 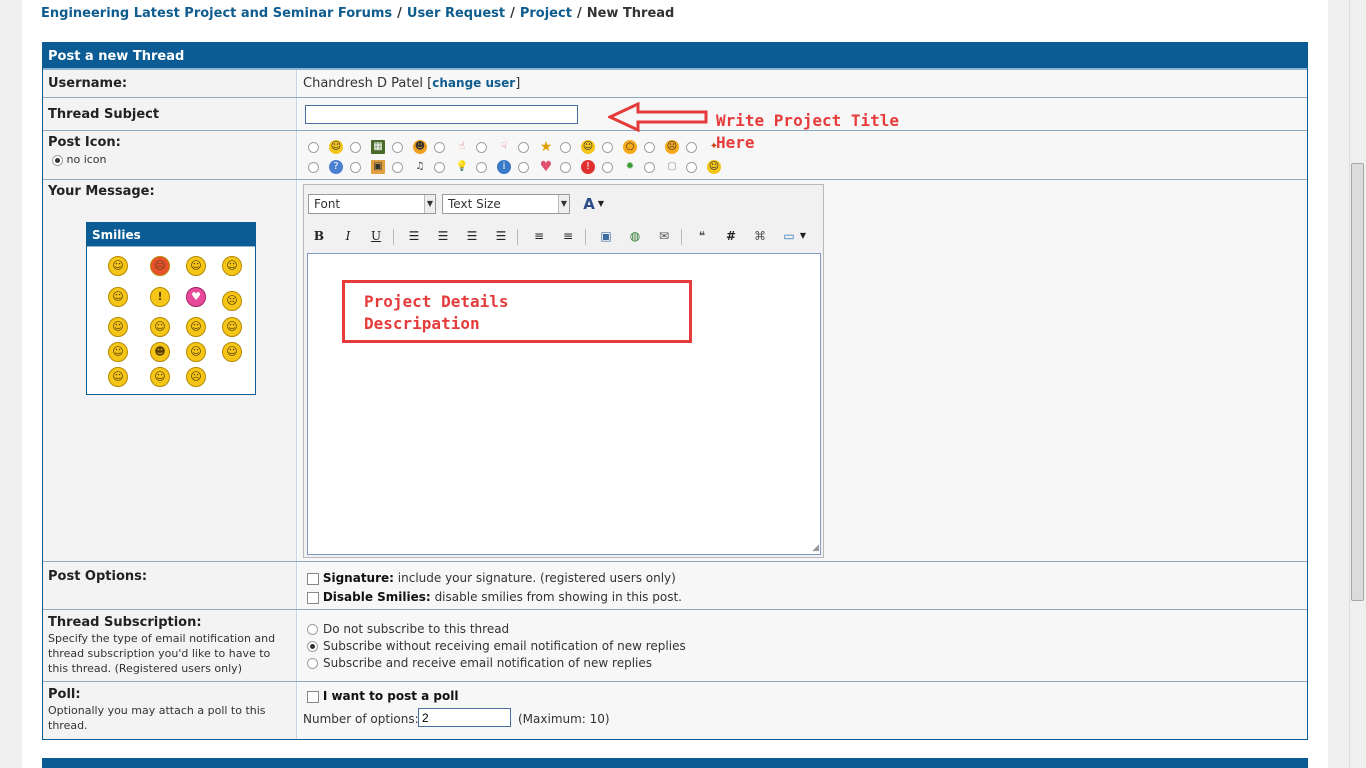 What do you see at coordinates (118, 266) in the screenshot?
I see `angel-smiley-icon: ☺` at bounding box center [118, 266].